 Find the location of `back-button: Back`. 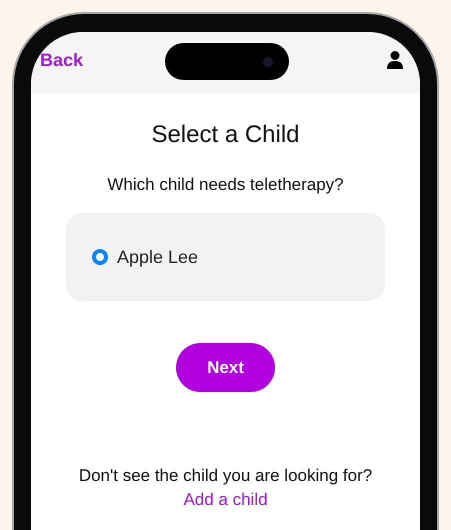

back-button: Back is located at coordinates (62, 60).